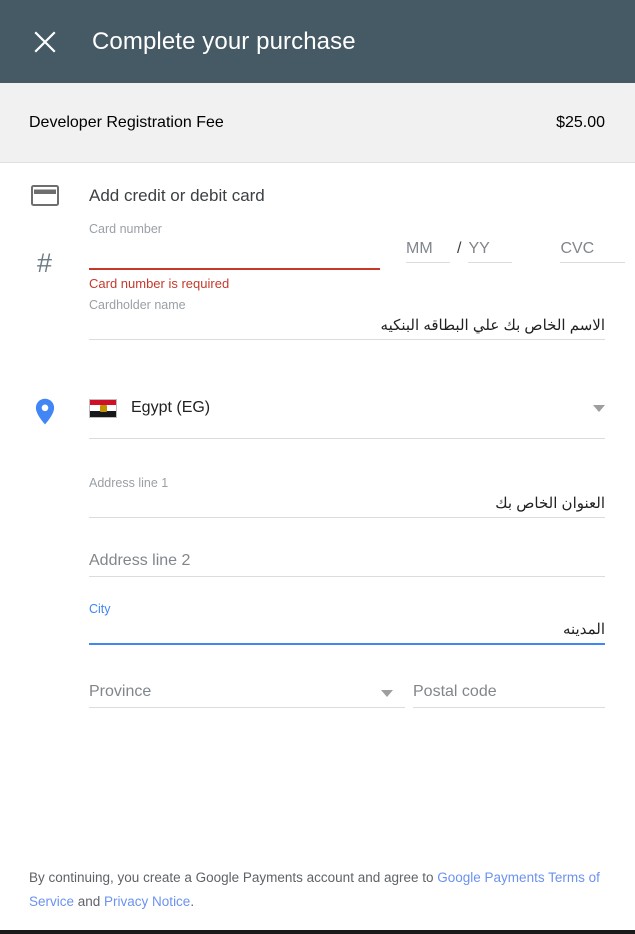  Describe the element at coordinates (247, 692) in the screenshot. I see `province-select: Province` at that location.